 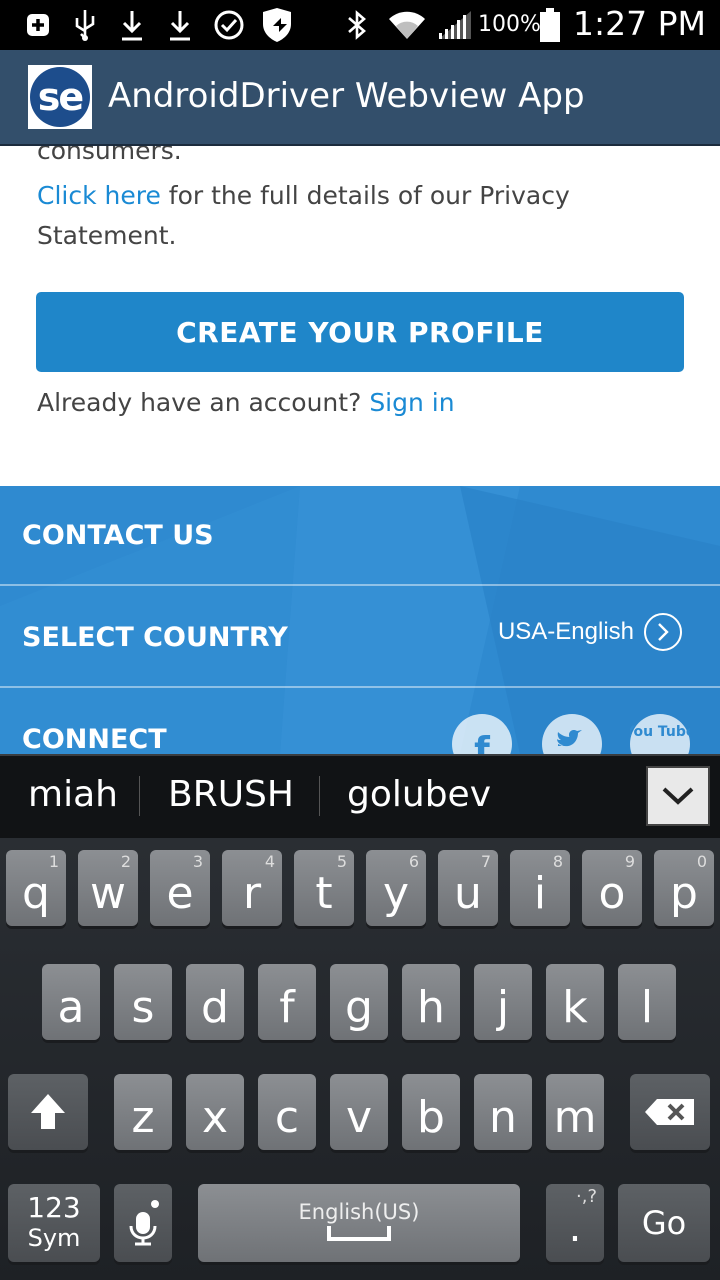 I want to click on select-country-label: SELECT COUNTRY, so click(x=155, y=637).